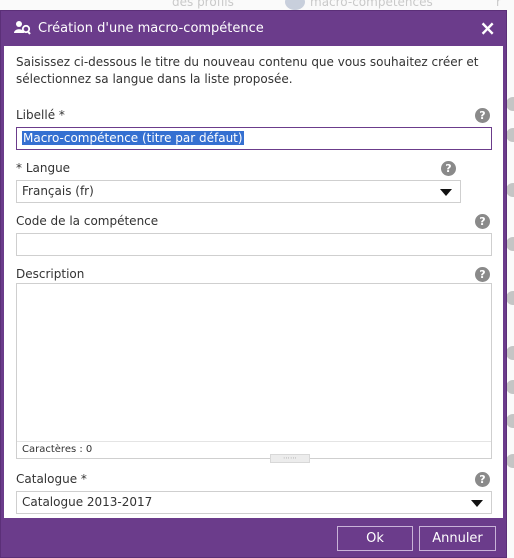 This screenshot has width=514, height=558. Describe the element at coordinates (151, 28) in the screenshot. I see `dialog-title: Création d'une macro-compétence` at that location.